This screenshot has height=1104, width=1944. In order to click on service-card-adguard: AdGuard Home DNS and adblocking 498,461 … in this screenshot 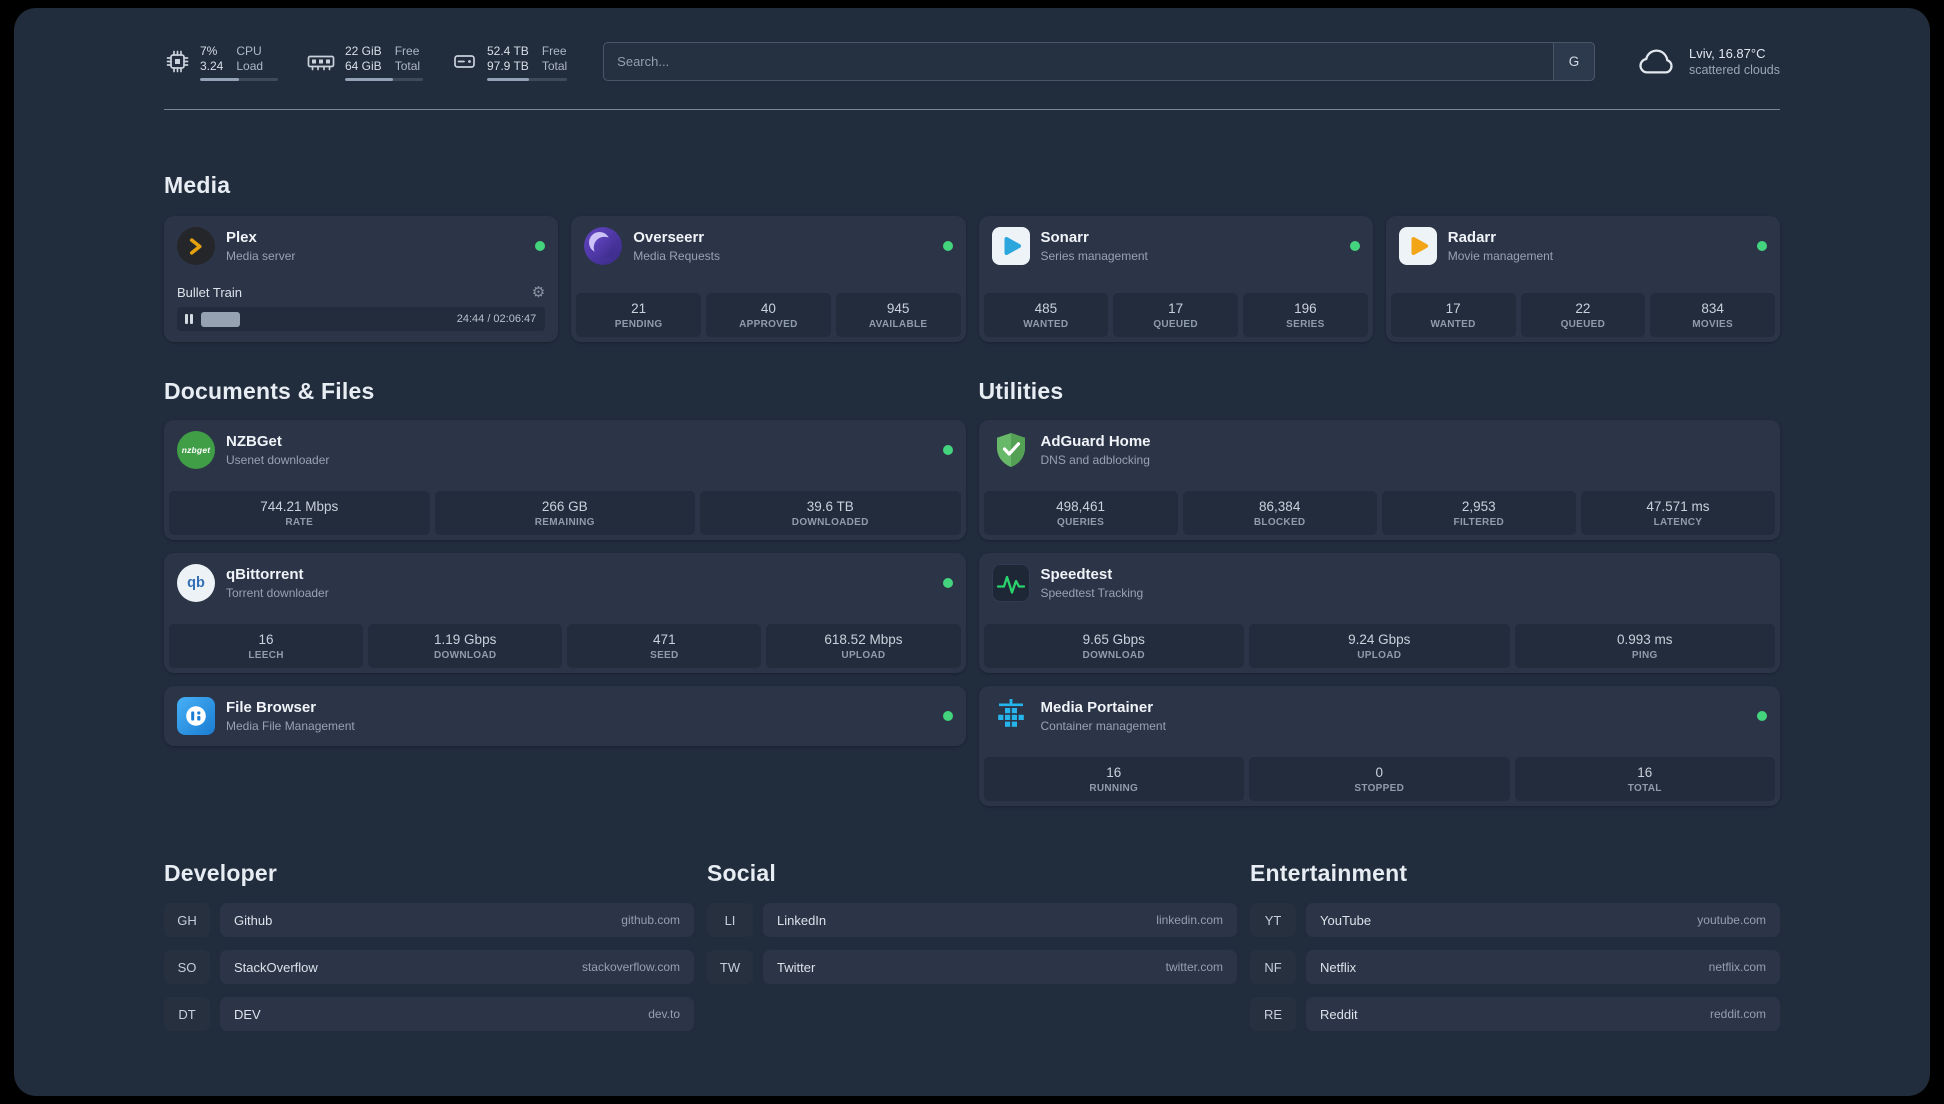, I will do `click(1379, 480)`.